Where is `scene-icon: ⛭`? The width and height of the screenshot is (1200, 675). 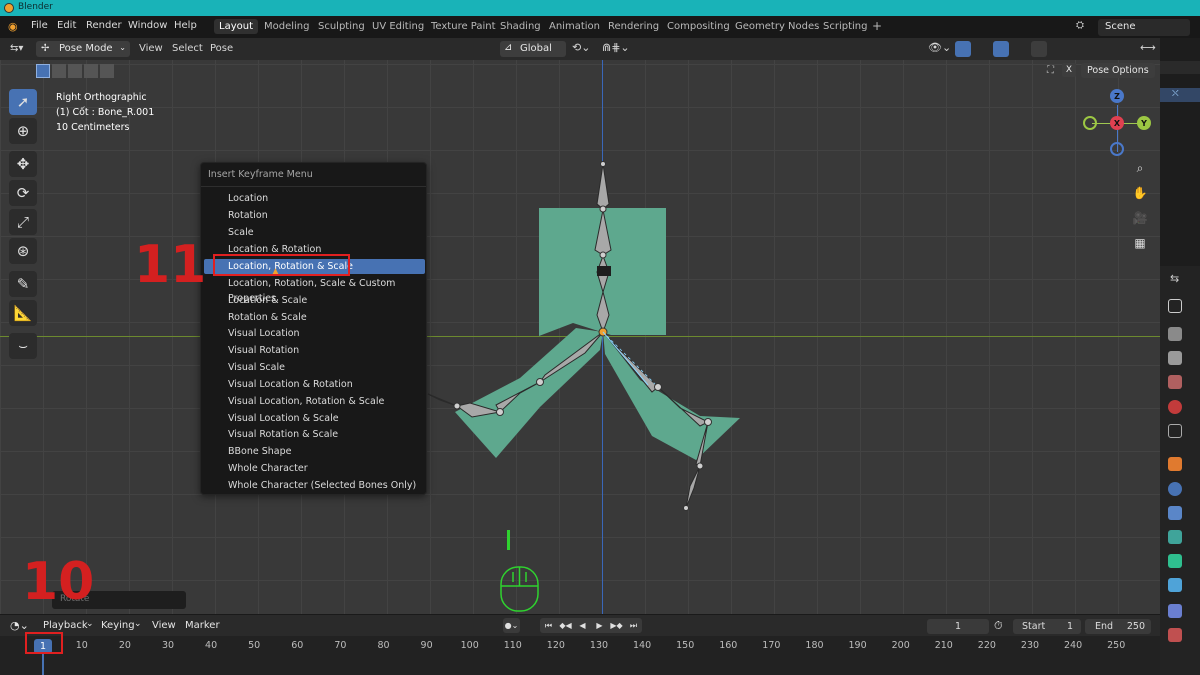 scene-icon: ⛭ is located at coordinates (1080, 25).